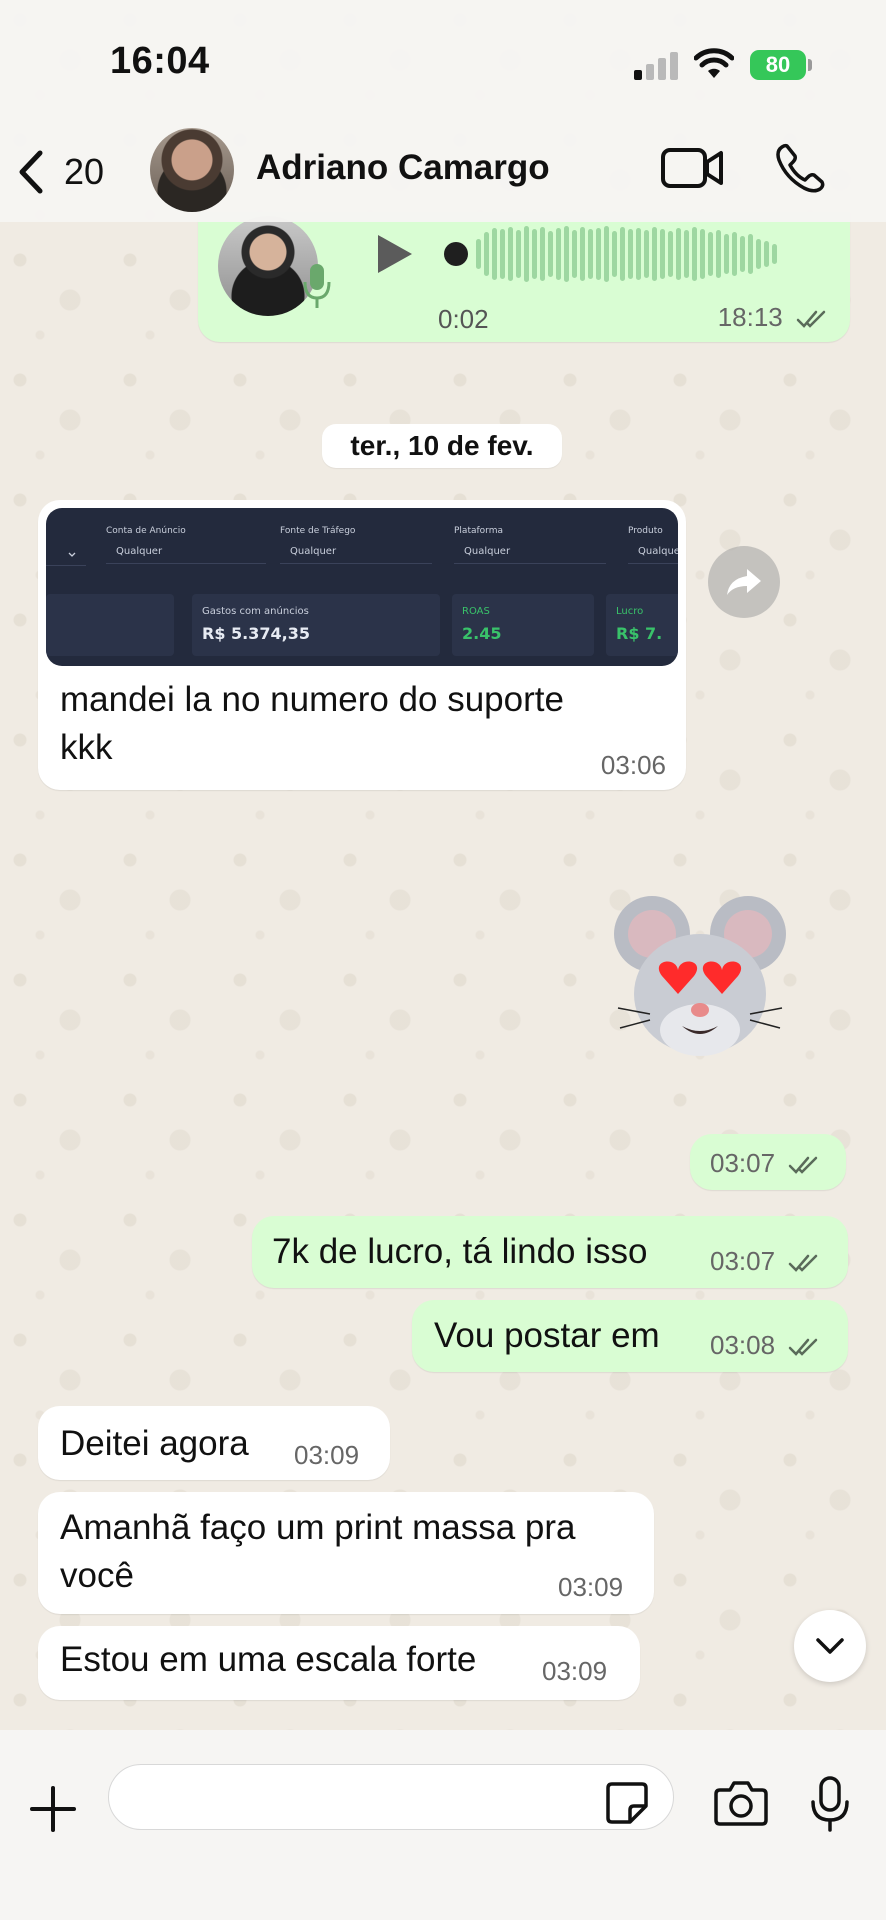  Describe the element at coordinates (318, 1551) in the screenshot. I see `message-text: Amanhã faço um print massa pra você` at that location.